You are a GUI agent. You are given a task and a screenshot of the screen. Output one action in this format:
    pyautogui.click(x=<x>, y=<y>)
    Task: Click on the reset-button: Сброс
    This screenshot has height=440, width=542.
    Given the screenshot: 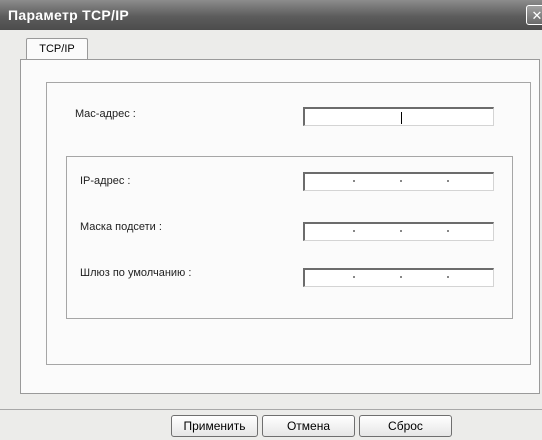 What is the action you would take?
    pyautogui.click(x=405, y=426)
    